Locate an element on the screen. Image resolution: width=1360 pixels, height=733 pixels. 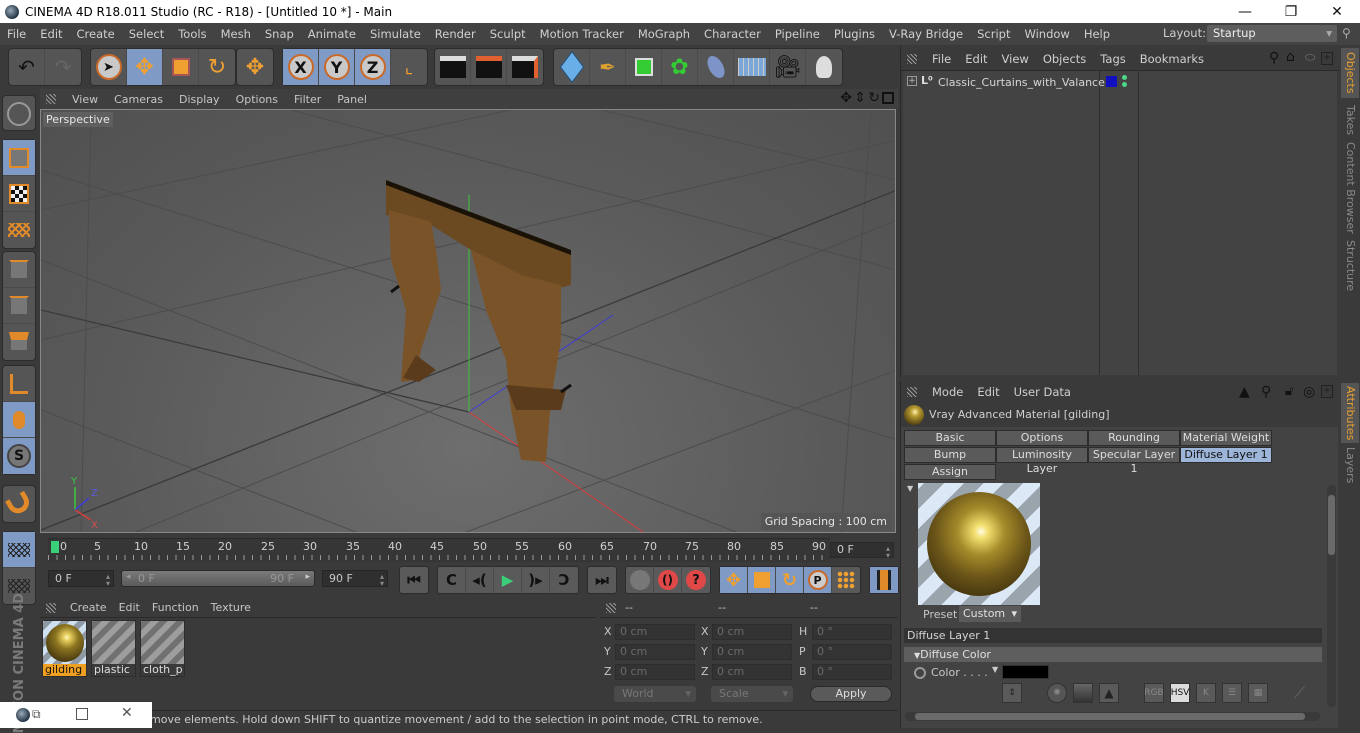
autokey-button: ? is located at coordinates (696, 580).